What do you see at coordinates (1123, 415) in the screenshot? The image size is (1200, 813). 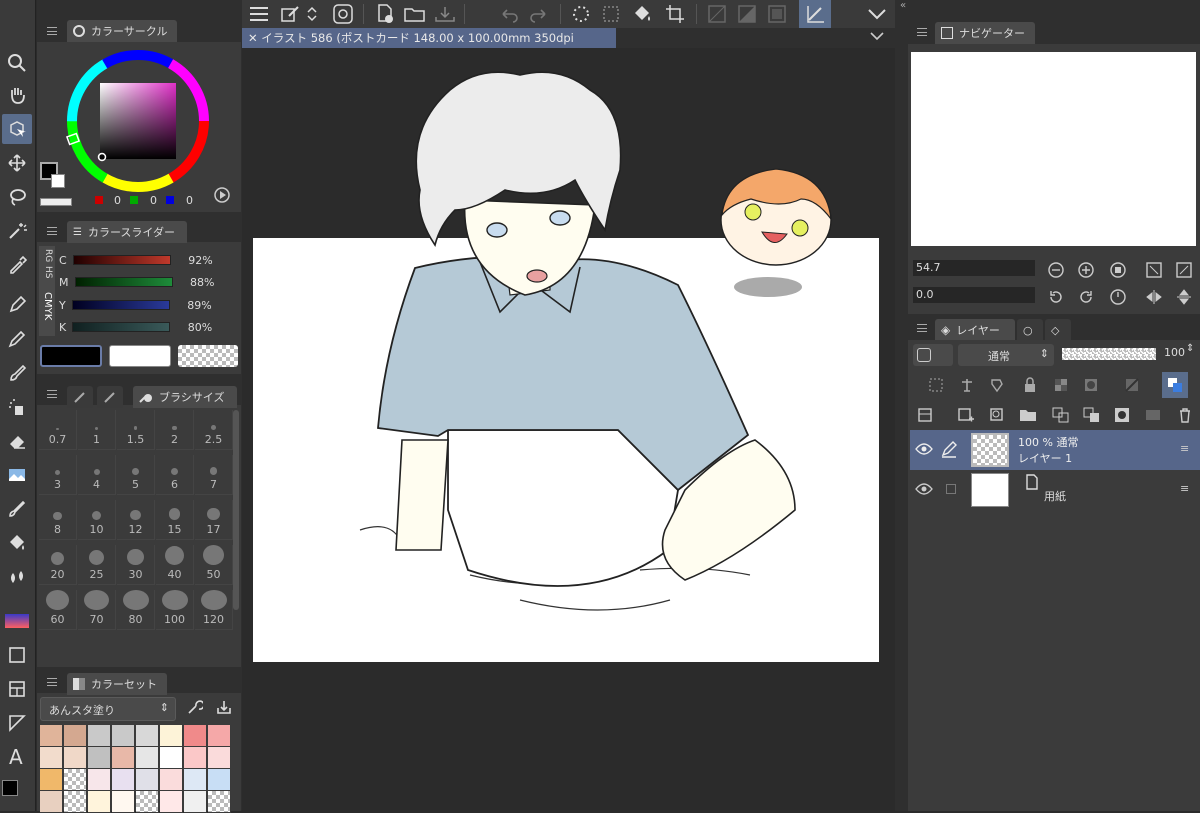 I see `layer-mask-icon` at bounding box center [1123, 415].